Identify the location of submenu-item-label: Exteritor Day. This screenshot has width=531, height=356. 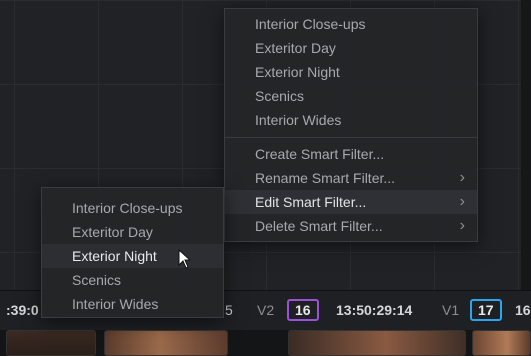
(112, 232).